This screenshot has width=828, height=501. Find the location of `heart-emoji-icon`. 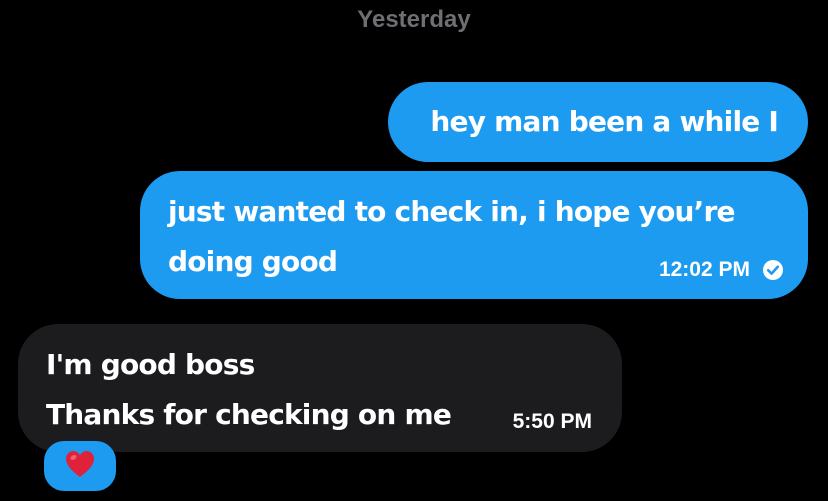

heart-emoji-icon is located at coordinates (80, 466).